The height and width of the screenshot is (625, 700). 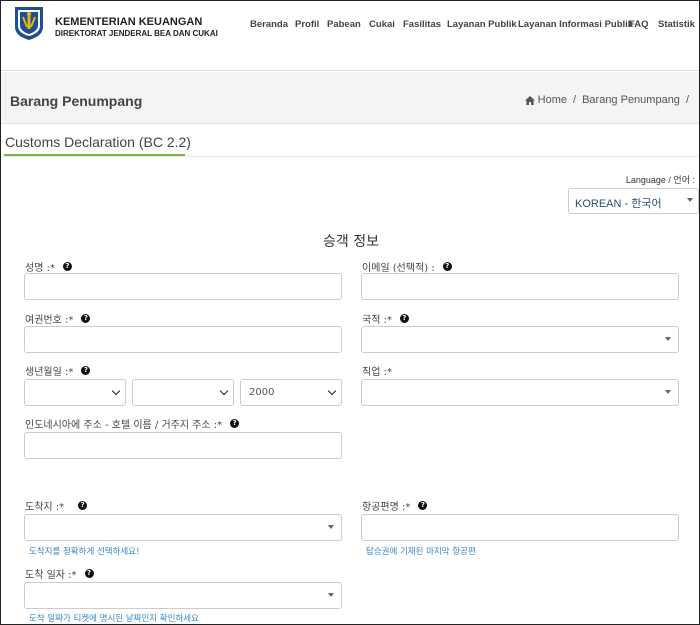 What do you see at coordinates (75, 392) in the screenshot?
I see `dob-day-select` at bounding box center [75, 392].